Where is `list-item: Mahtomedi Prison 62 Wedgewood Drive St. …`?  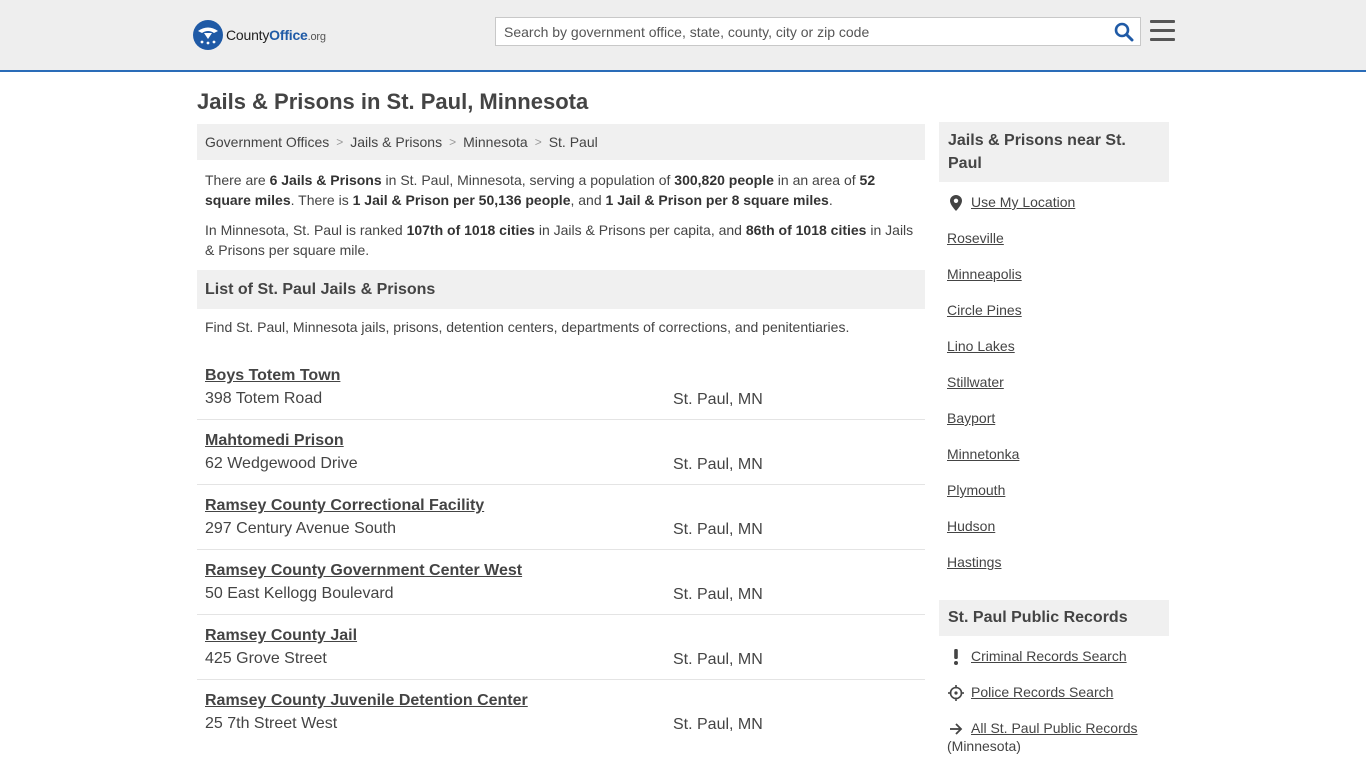
list-item: Mahtomedi Prison 62 Wedgewood Drive St. … is located at coordinates (561, 452).